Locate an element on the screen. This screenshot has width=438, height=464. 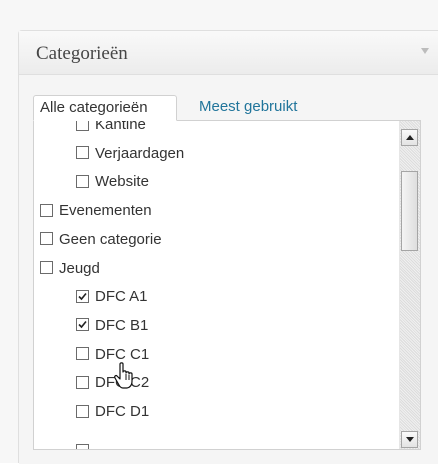
category-item-website: Website is located at coordinates (112, 182).